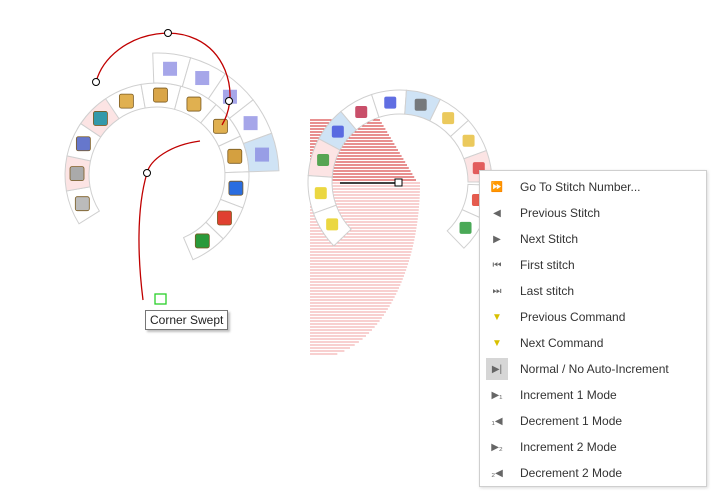 This screenshot has width=726, height=502. I want to click on add-node-icon, so click(220, 126).